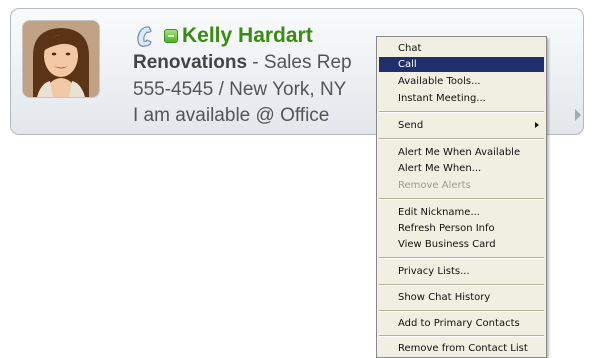 This screenshot has width=595, height=358. Describe the element at coordinates (190, 62) in the screenshot. I see `company-name: Renovations` at that location.